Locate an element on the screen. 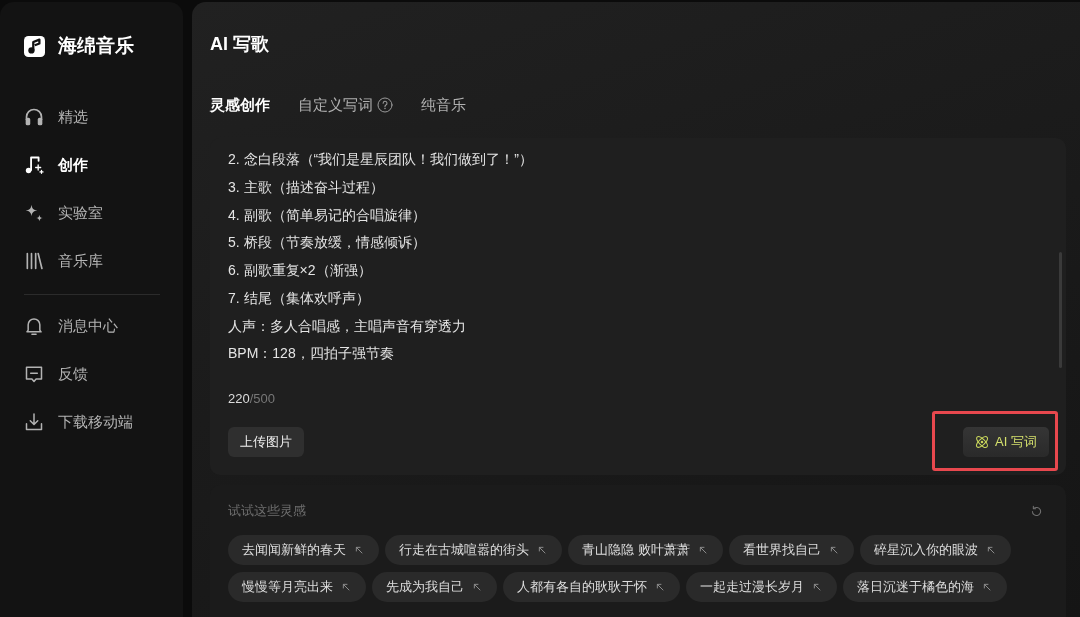 Image resolution: width=1080 pixels, height=617 pixels. prompt-text-line: 4. 副歌（简单易记的合唱旋律） is located at coordinates (327, 215).